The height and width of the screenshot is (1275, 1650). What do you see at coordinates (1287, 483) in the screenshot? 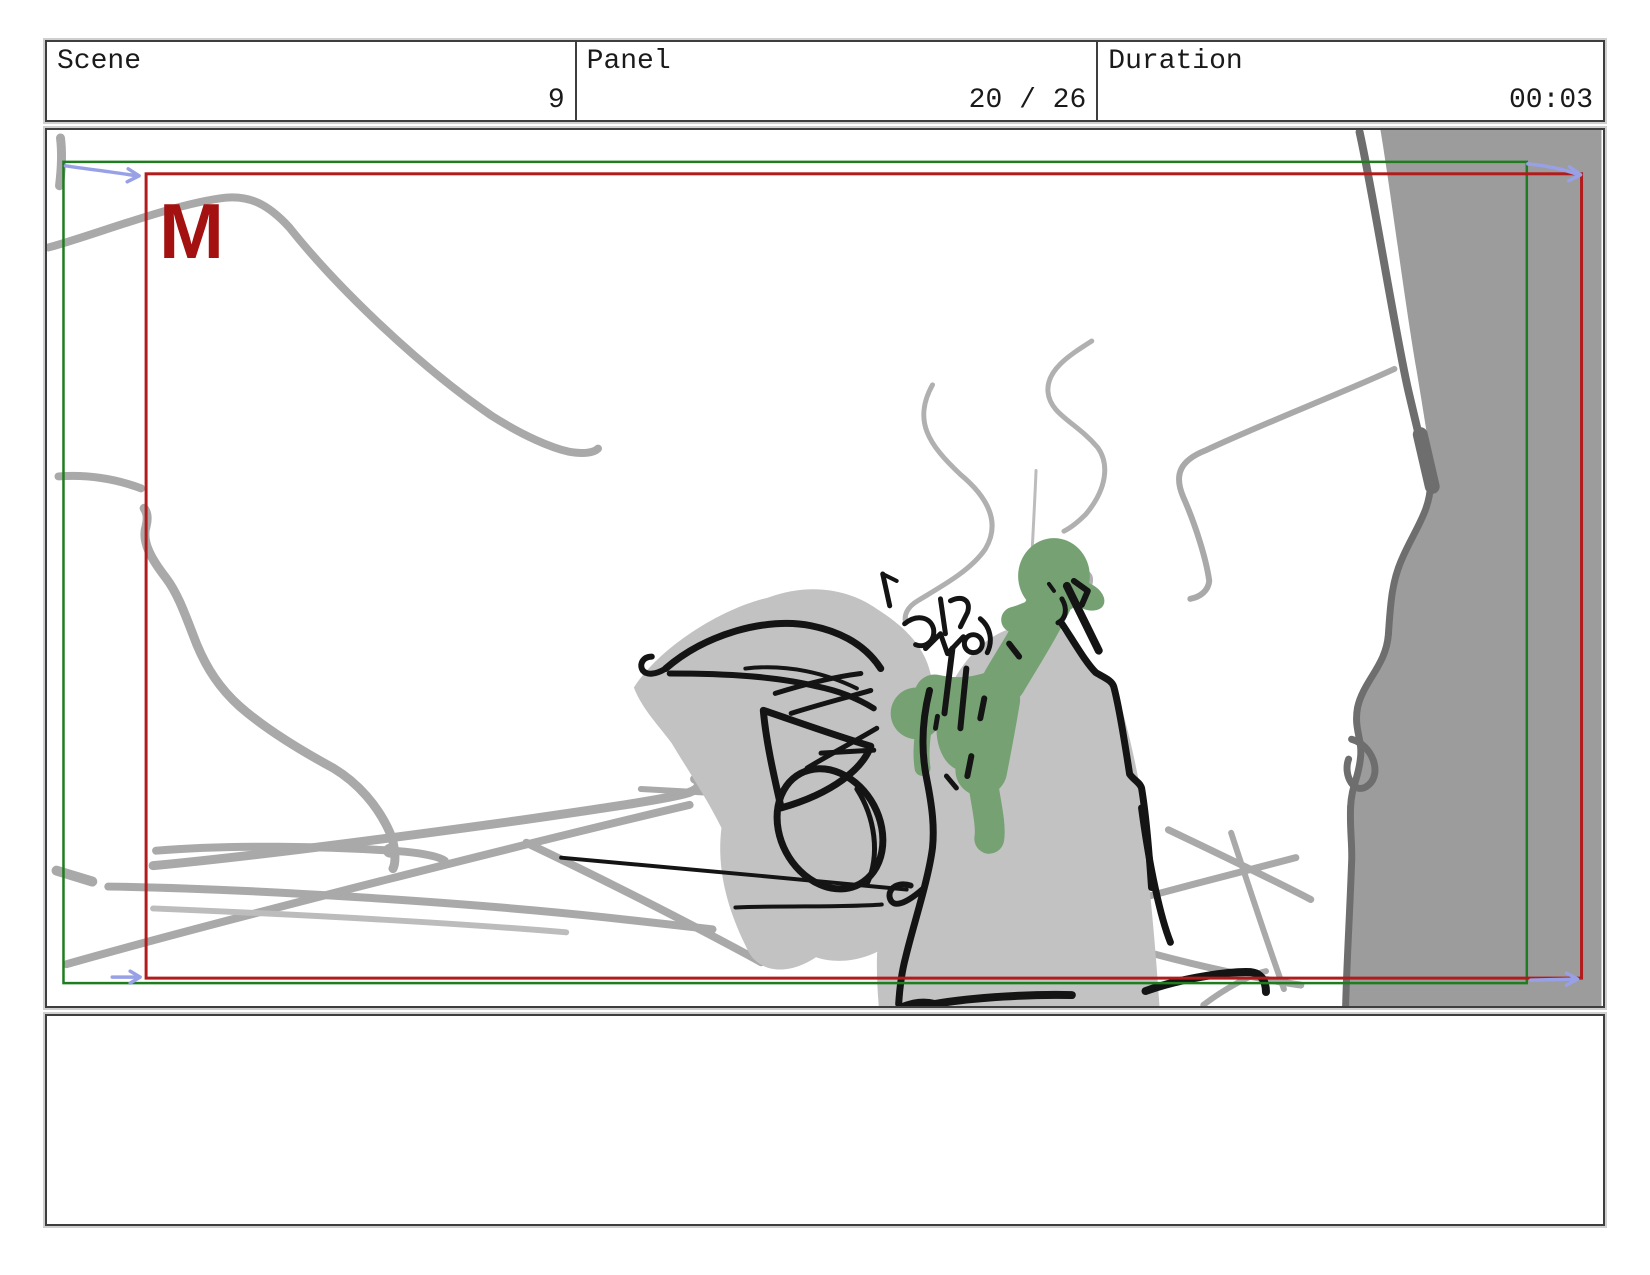
I see `wall-curve-stroke` at bounding box center [1287, 483].